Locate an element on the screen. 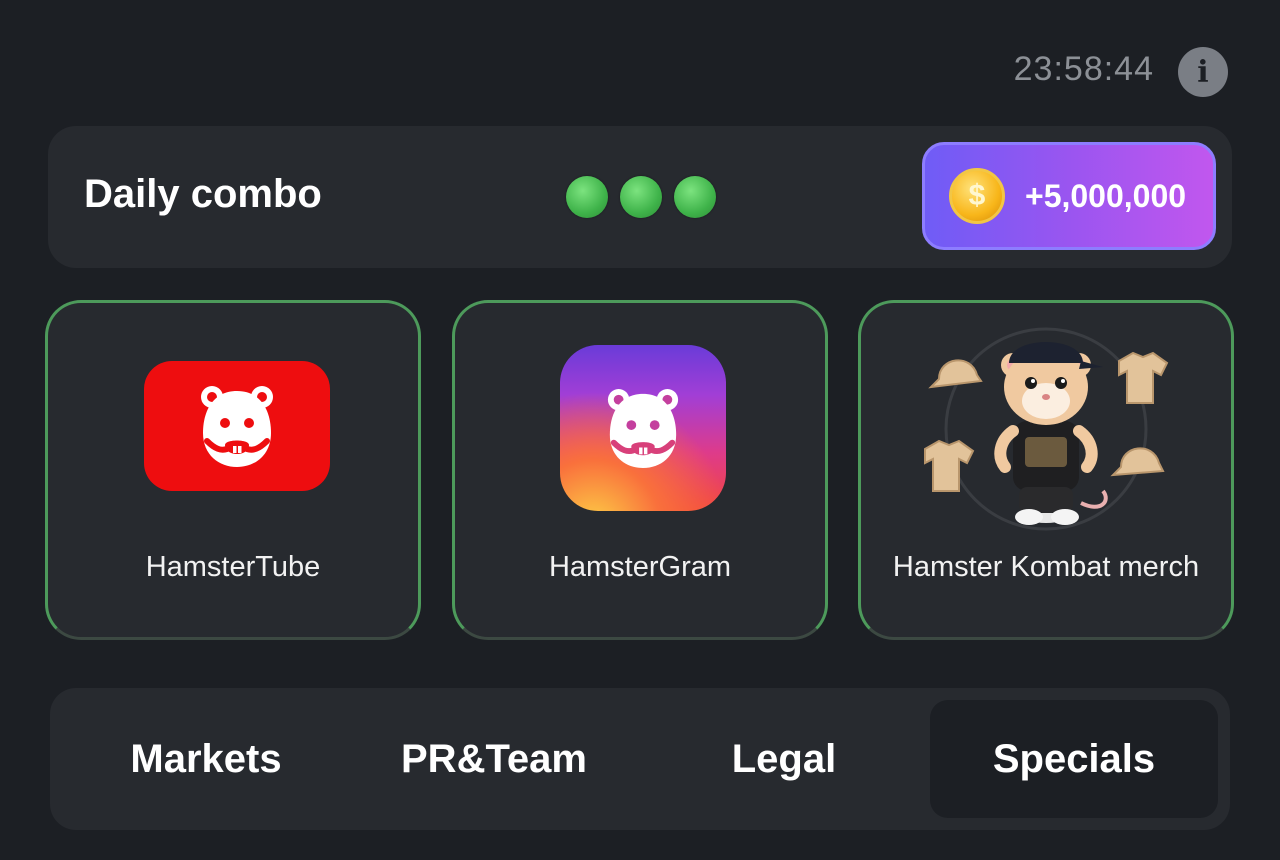 This screenshot has height=860, width=1280. combo-reward-badge: $ +5,000,000 is located at coordinates (1069, 196).